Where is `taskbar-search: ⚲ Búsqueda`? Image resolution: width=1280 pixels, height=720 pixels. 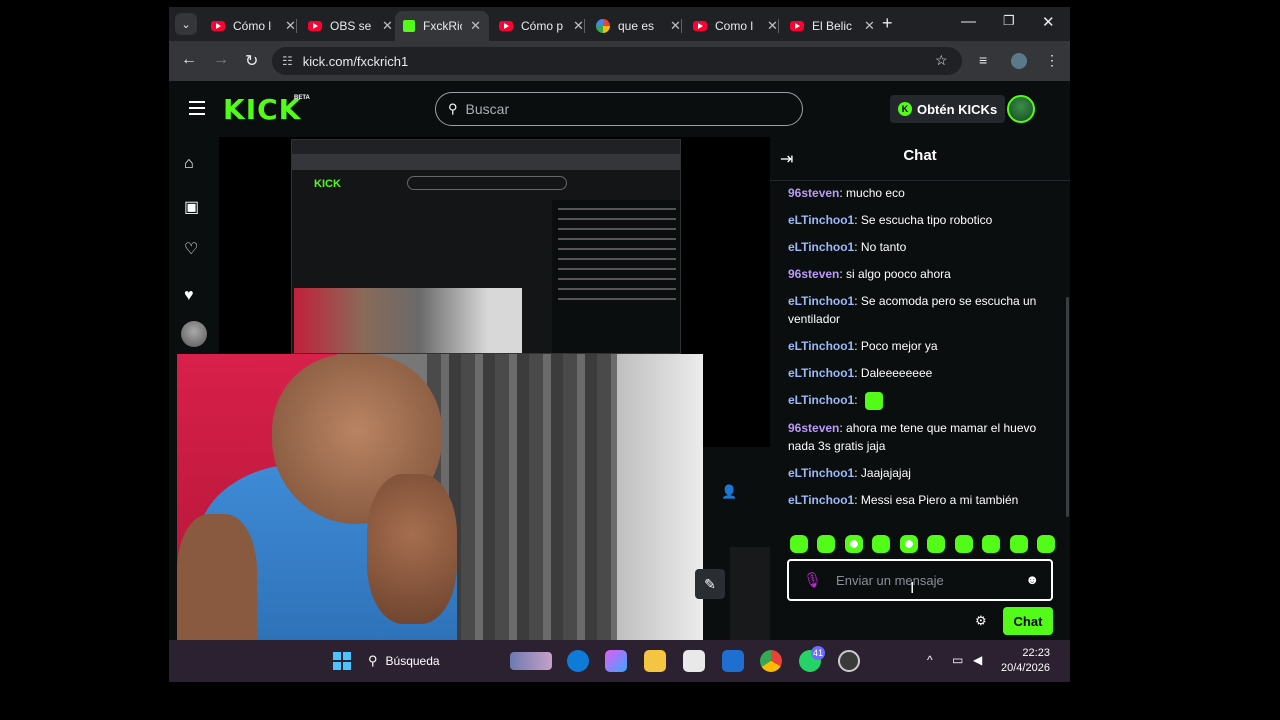
taskbar-search: ⚲ Búsqueda is located at coordinates (404, 661).